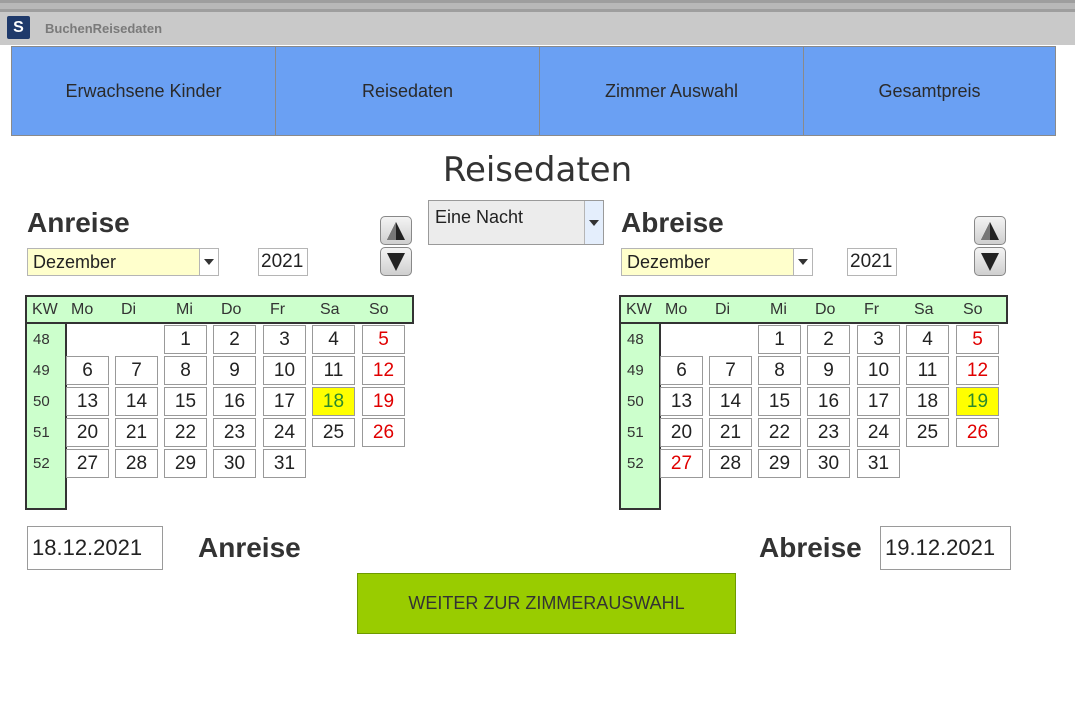 The width and height of the screenshot is (1075, 701). I want to click on arrival-year-field: 2021, so click(283, 262).